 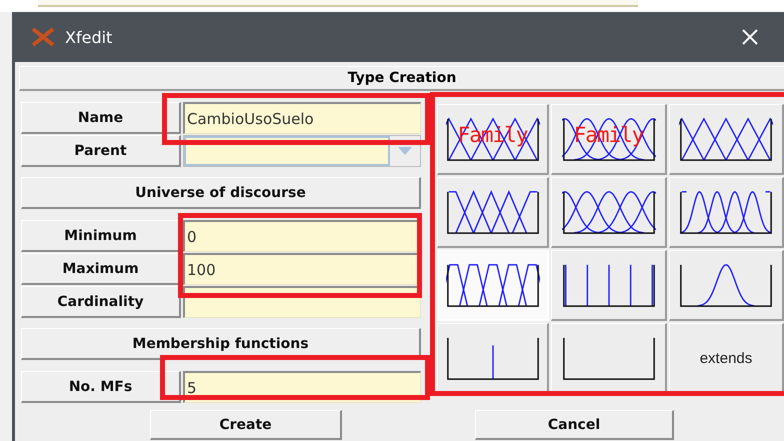 I want to click on caret-icon, so click(x=405, y=151).